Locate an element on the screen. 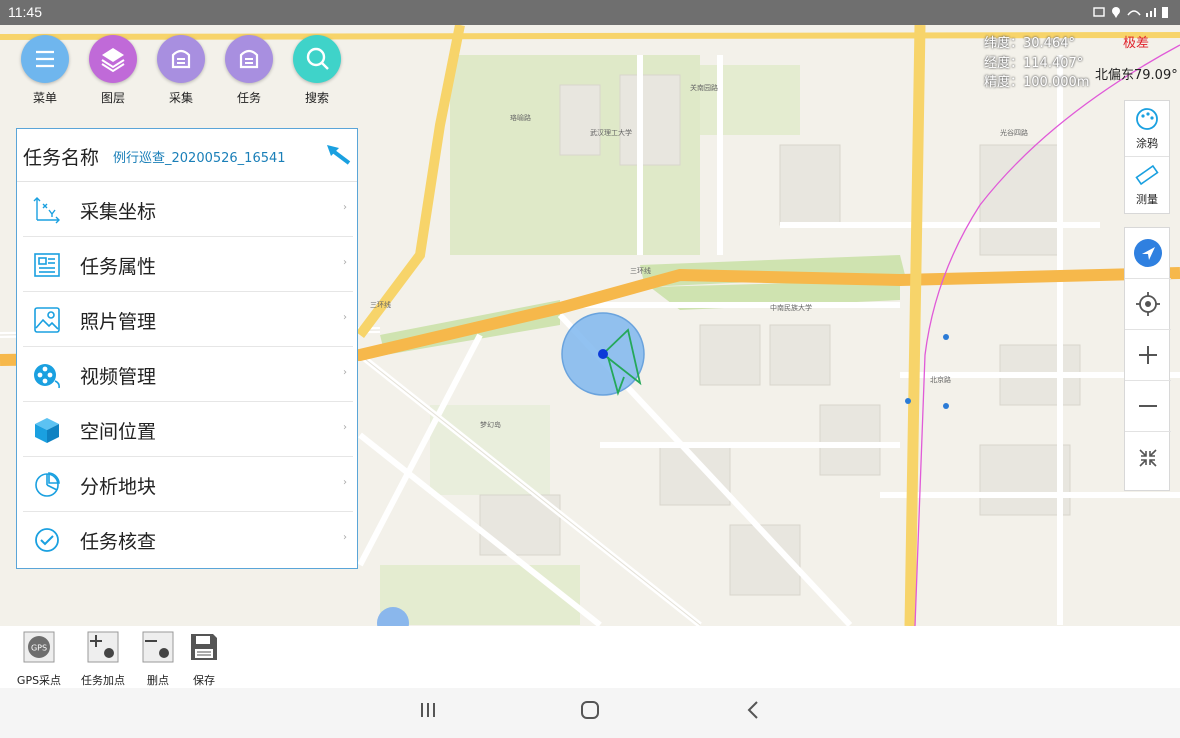 This screenshot has height=738, width=1180. signal-icon is located at coordinates (1130, 12).